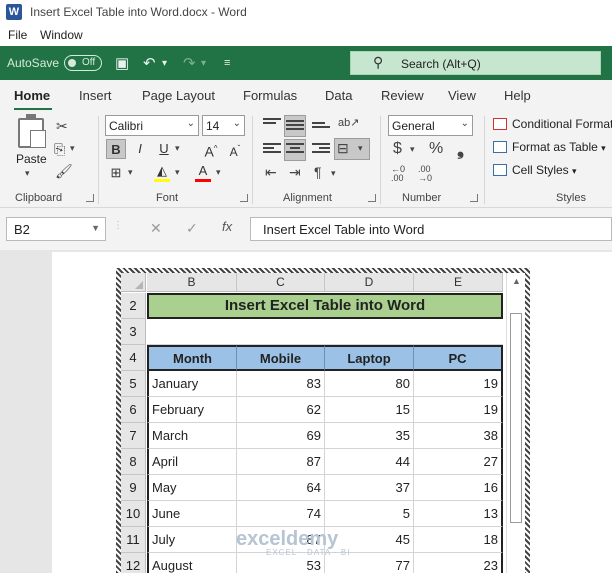 This screenshot has height=573, width=612. I want to click on bold-button: B, so click(116, 149).